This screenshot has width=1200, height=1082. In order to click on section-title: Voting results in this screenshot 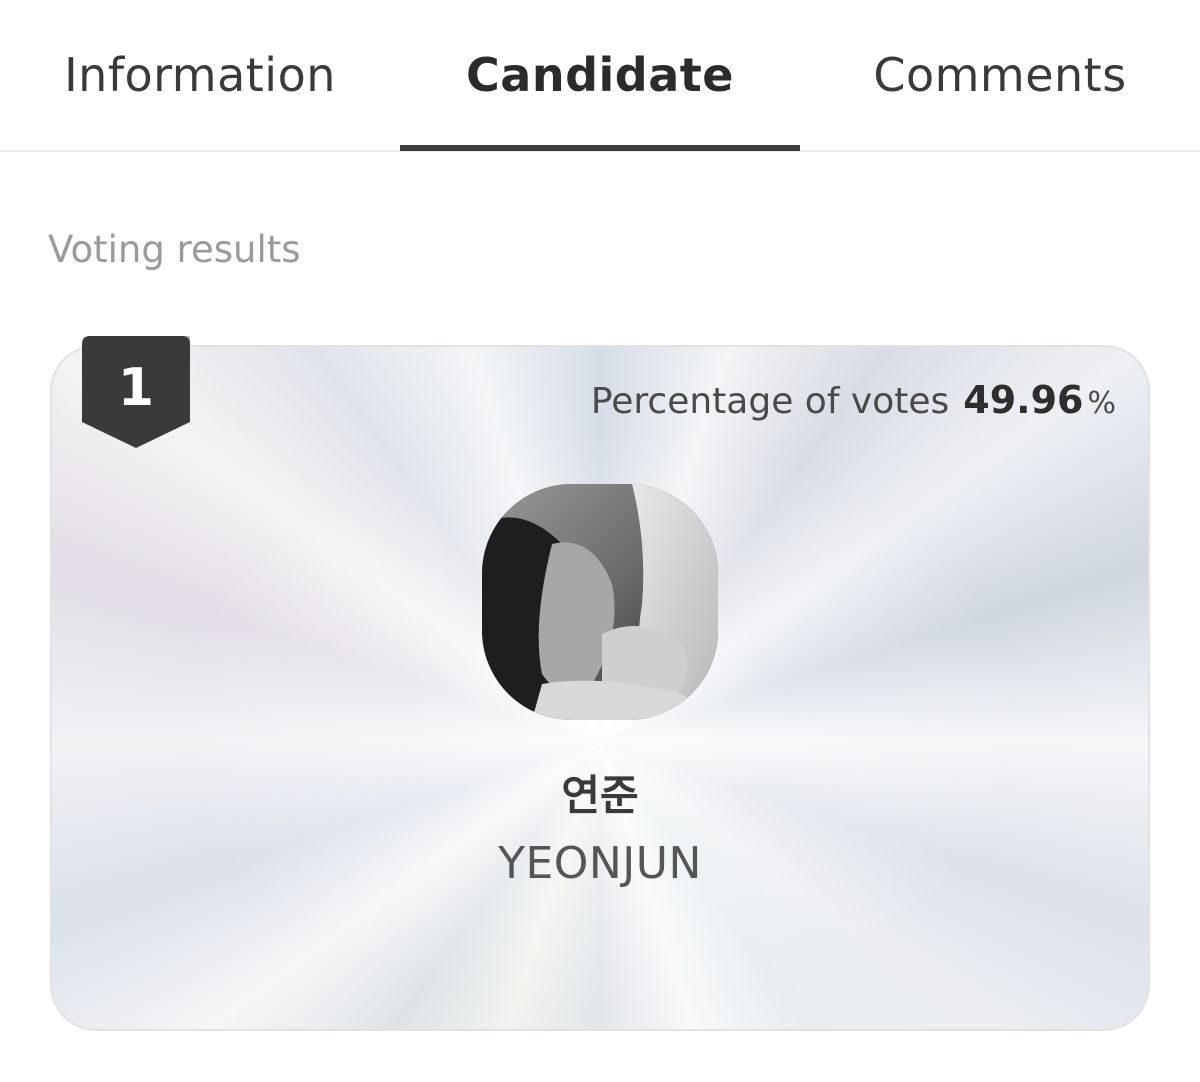, I will do `click(174, 249)`.